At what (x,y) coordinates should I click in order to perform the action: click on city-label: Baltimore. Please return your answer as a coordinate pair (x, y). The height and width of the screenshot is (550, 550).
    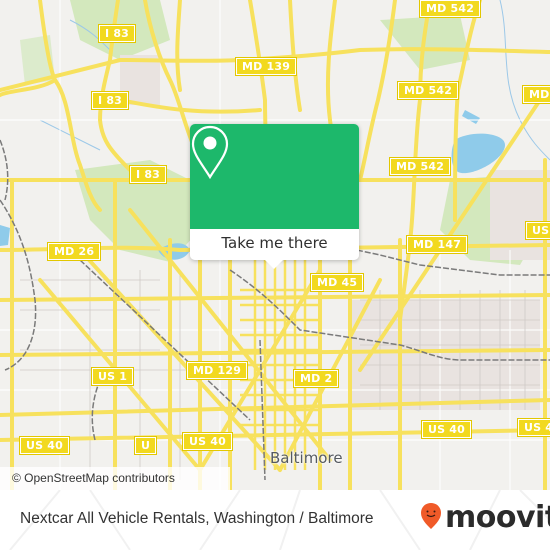
    Looking at the image, I should click on (306, 458).